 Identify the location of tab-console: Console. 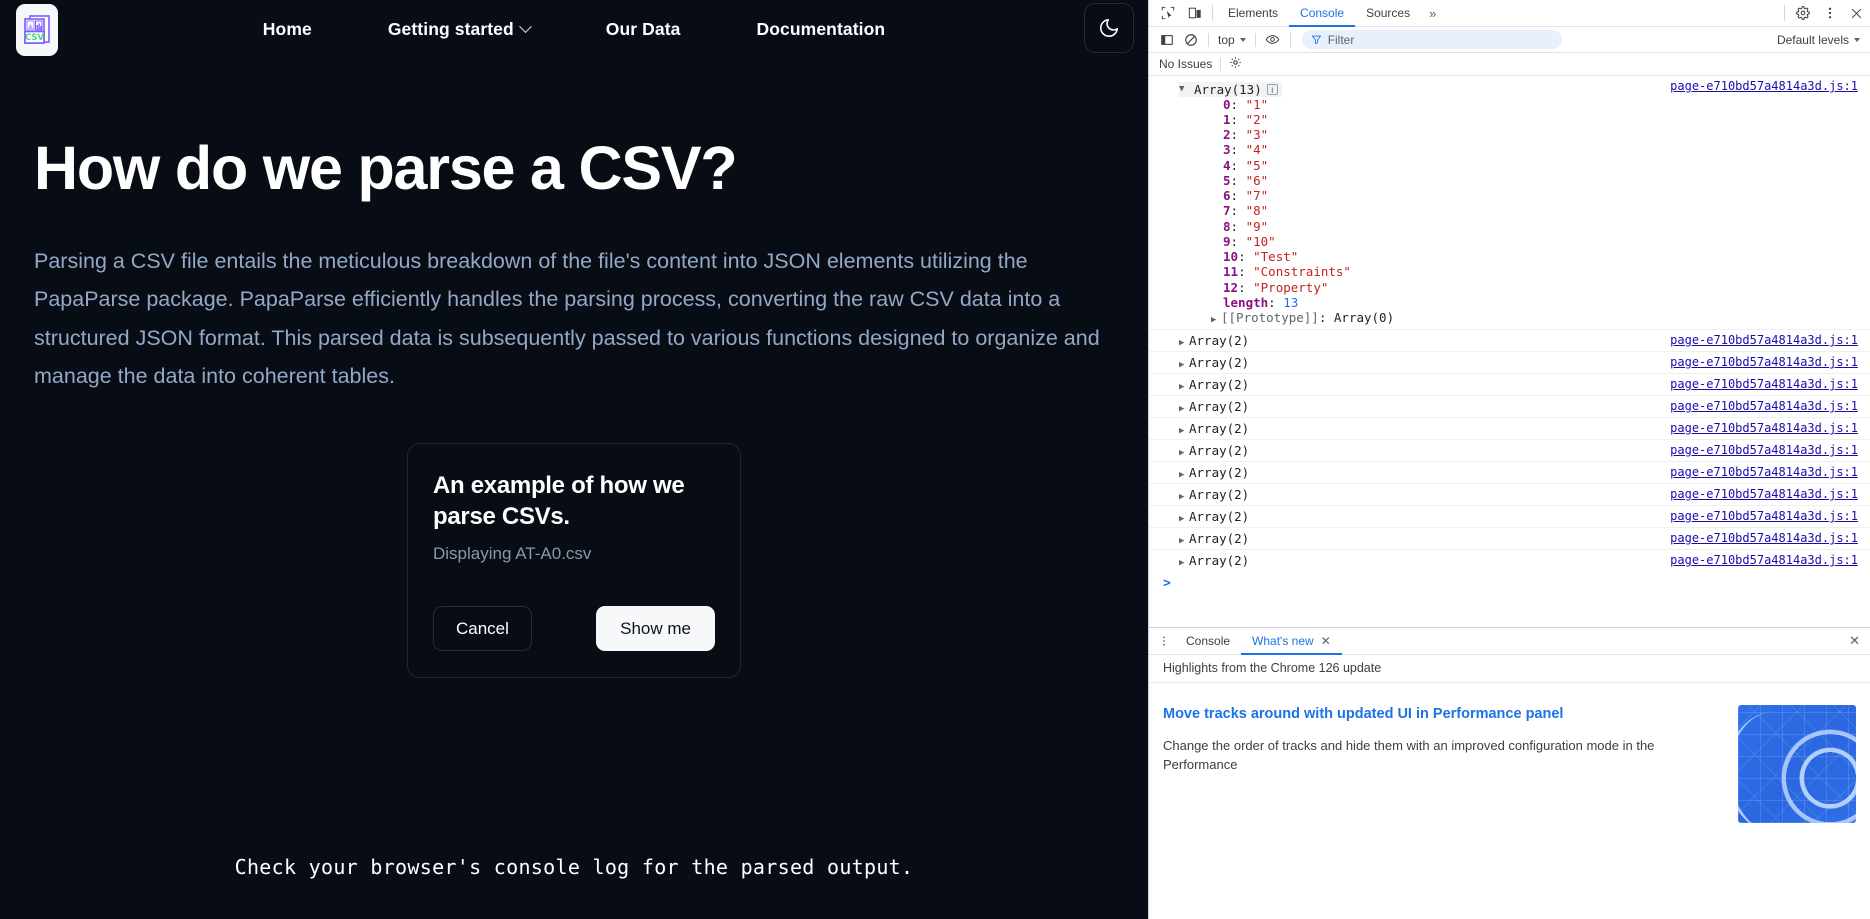
(1322, 13).